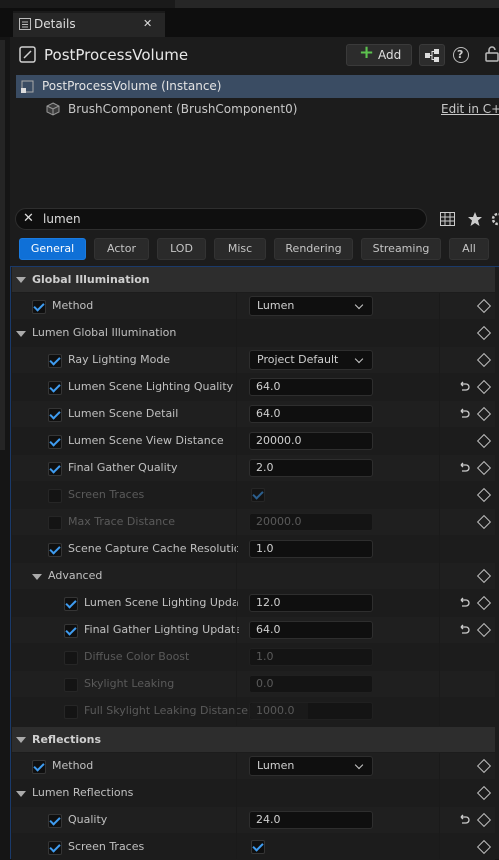  What do you see at coordinates (91, 279) in the screenshot?
I see `section-title: Global Illumination` at bounding box center [91, 279].